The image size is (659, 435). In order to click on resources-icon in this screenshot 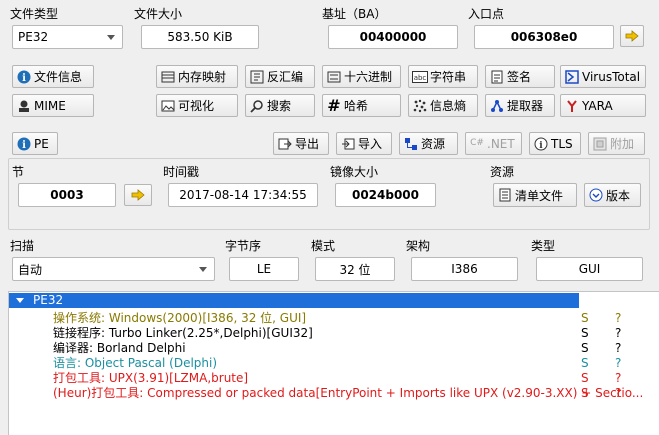, I will do `click(411, 144)`.